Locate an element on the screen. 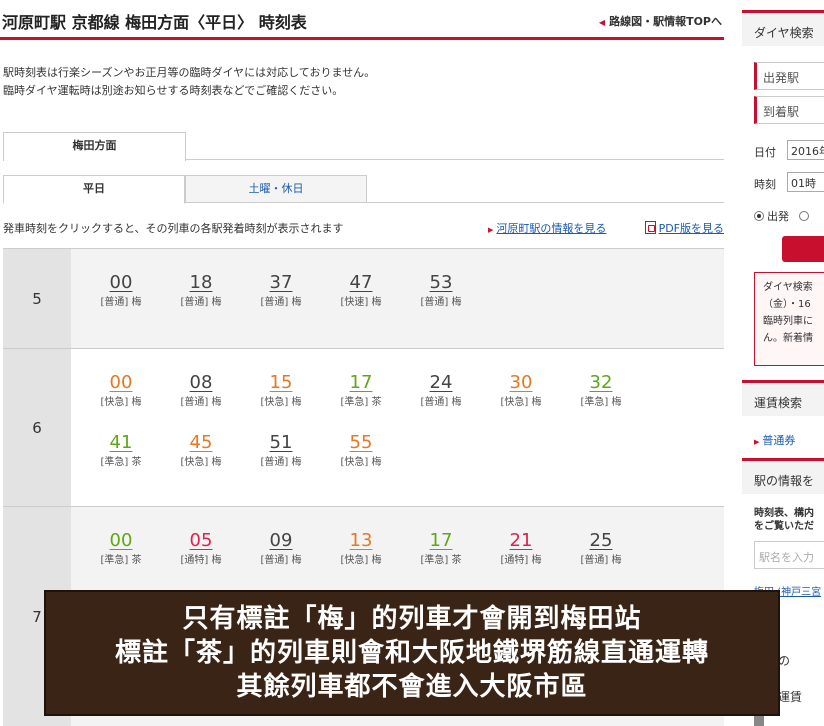 This screenshot has width=824, height=726. train-departure: 18 [普通] 梅 is located at coordinates (201, 291).